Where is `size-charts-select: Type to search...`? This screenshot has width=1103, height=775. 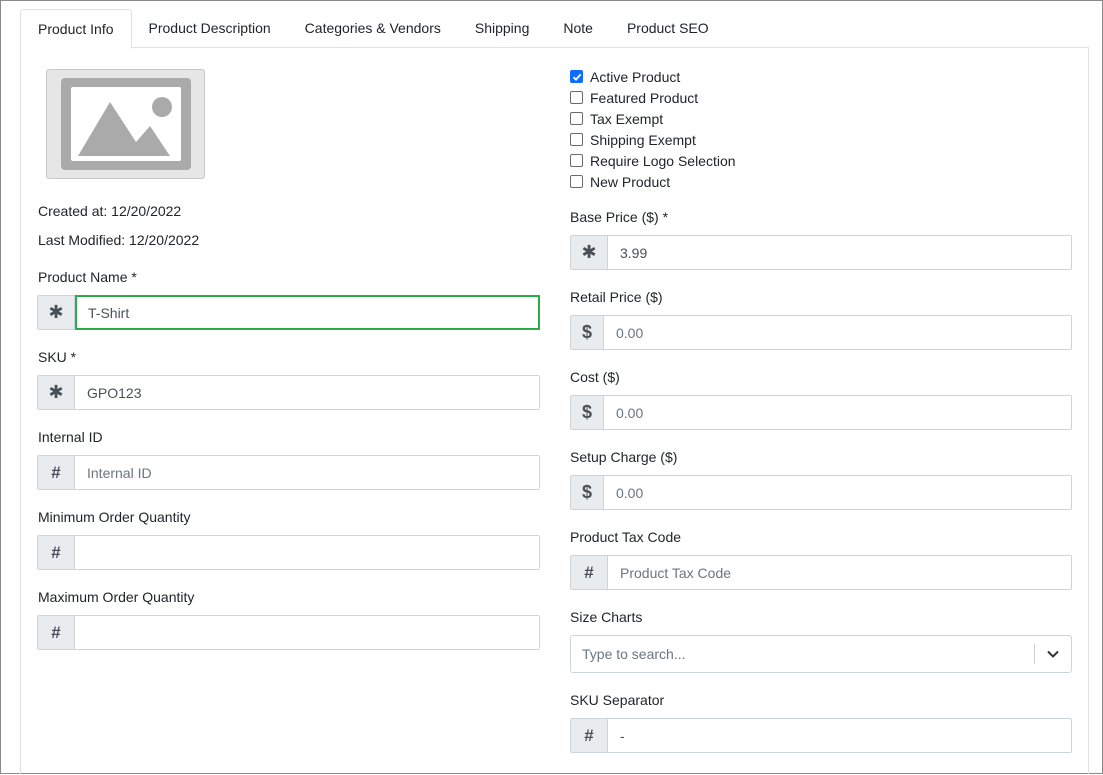 size-charts-select: Type to search... is located at coordinates (821, 654).